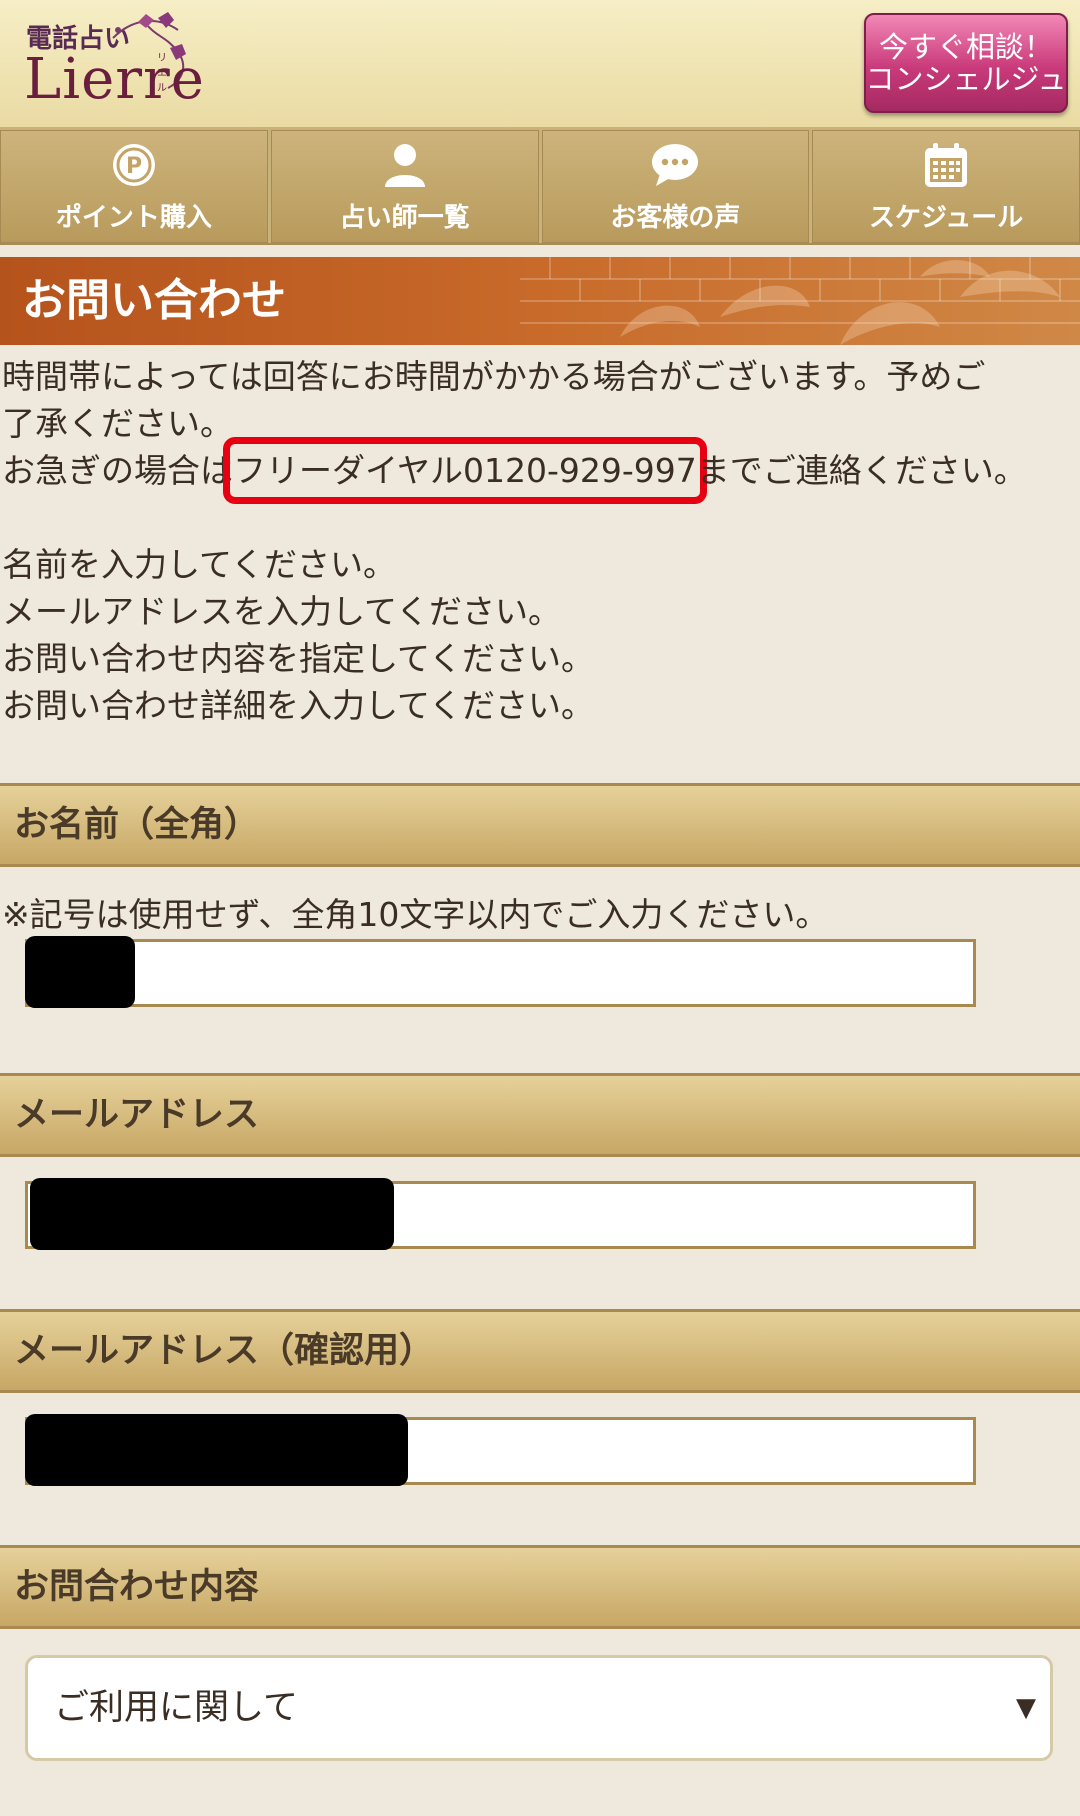  I want to click on nav-label: お客様の声, so click(675, 218).